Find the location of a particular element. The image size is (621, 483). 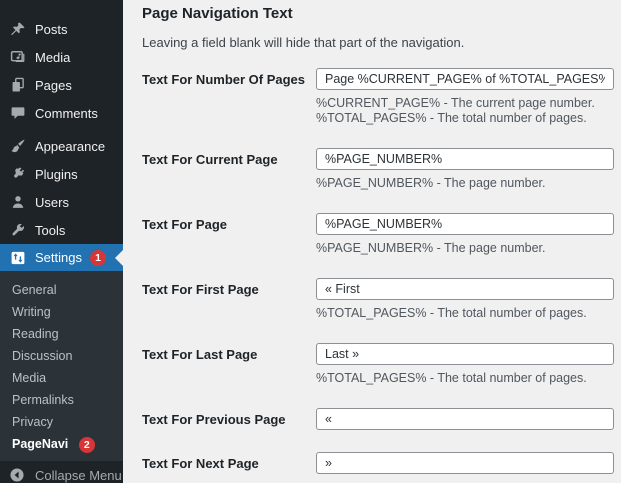

circle-arrow-left-icon is located at coordinates (17, 475).